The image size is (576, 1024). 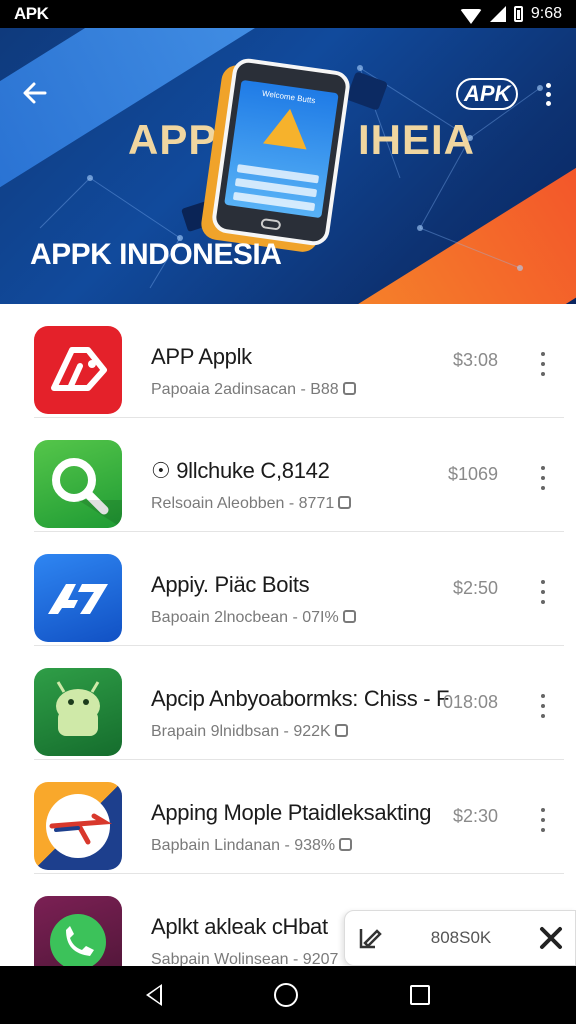 I want to click on app-name: Aplkt akleak cHbat, so click(x=239, y=926).